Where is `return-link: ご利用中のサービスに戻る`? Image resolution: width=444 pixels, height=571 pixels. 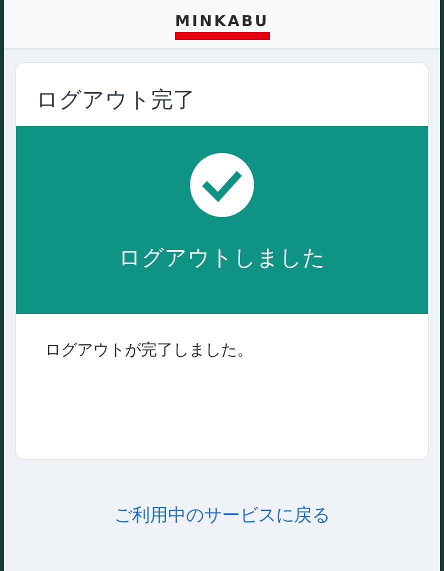
return-link: ご利用中のサービスに戻る is located at coordinates (222, 515).